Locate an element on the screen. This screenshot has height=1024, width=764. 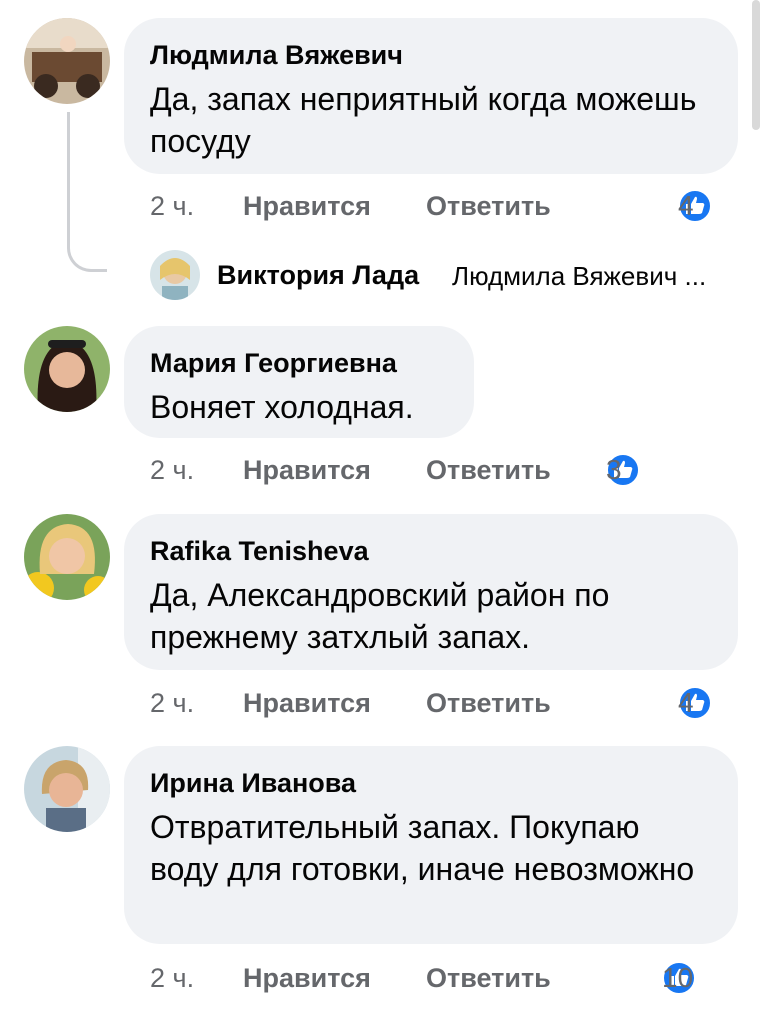
reaction-count: 10 is located at coordinates (678, 977).